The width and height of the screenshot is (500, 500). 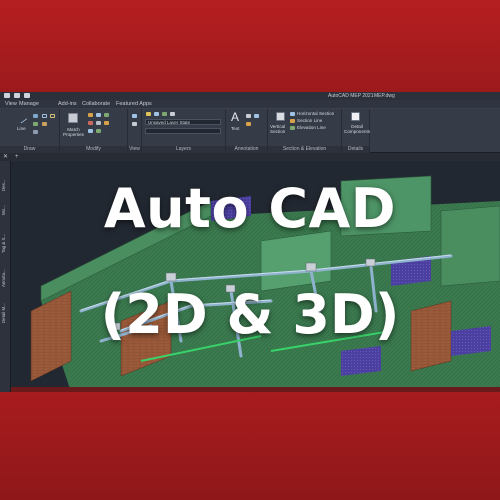 I want to click on panel-annotation: A Text Annotation, so click(x=247, y=131).